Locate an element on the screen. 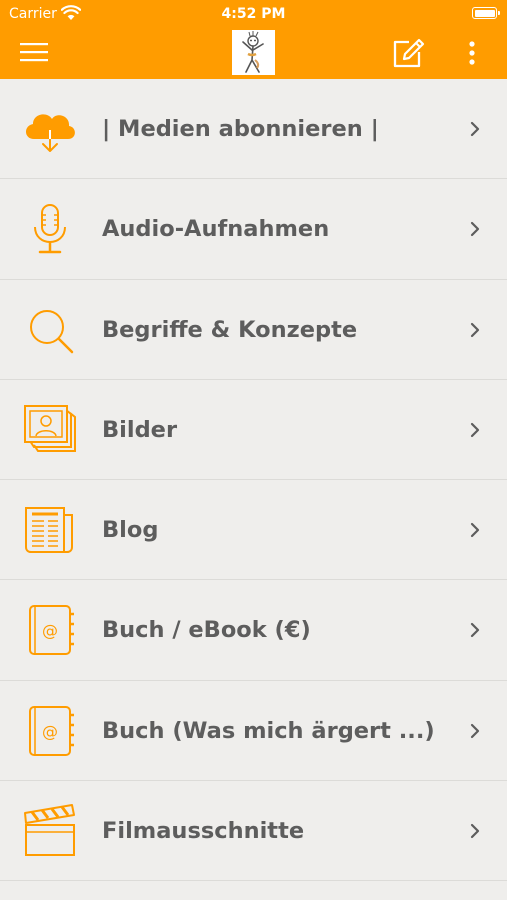 The image size is (507, 900). menu-item-filmausschnitte: Filmausschnitte is located at coordinates (253, 831).